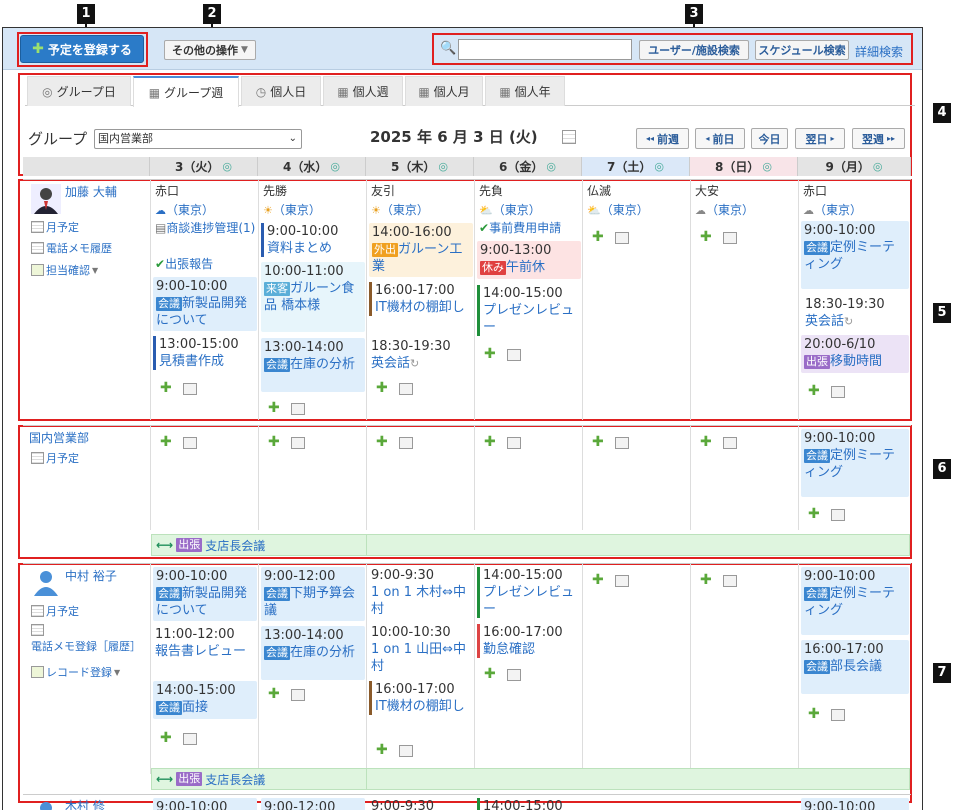  Describe the element at coordinates (421, 804) in the screenshot. I see `schedule-event: 9:00-9:30` at that location.